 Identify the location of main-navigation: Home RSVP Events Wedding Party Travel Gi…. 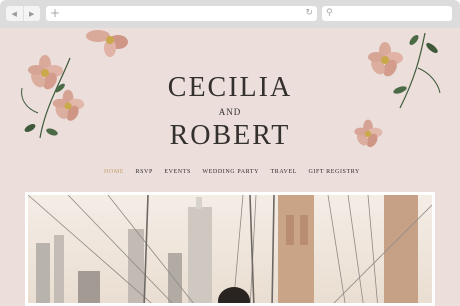
(232, 172).